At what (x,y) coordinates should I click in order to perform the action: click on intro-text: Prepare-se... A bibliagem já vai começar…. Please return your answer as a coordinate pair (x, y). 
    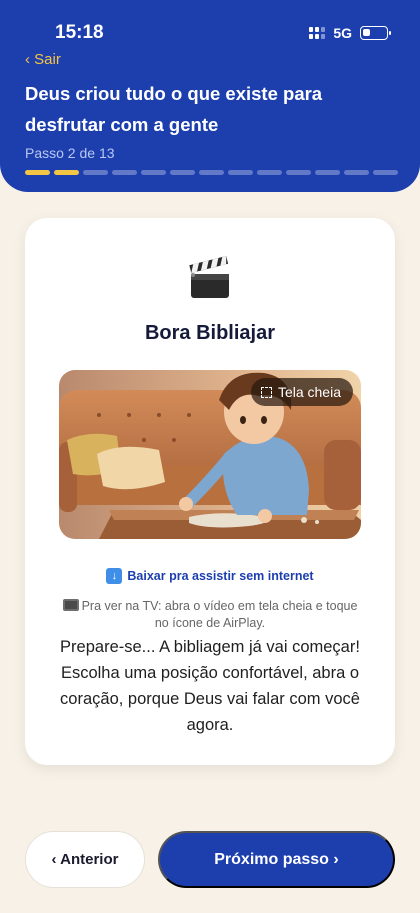
    Looking at the image, I should click on (210, 686).